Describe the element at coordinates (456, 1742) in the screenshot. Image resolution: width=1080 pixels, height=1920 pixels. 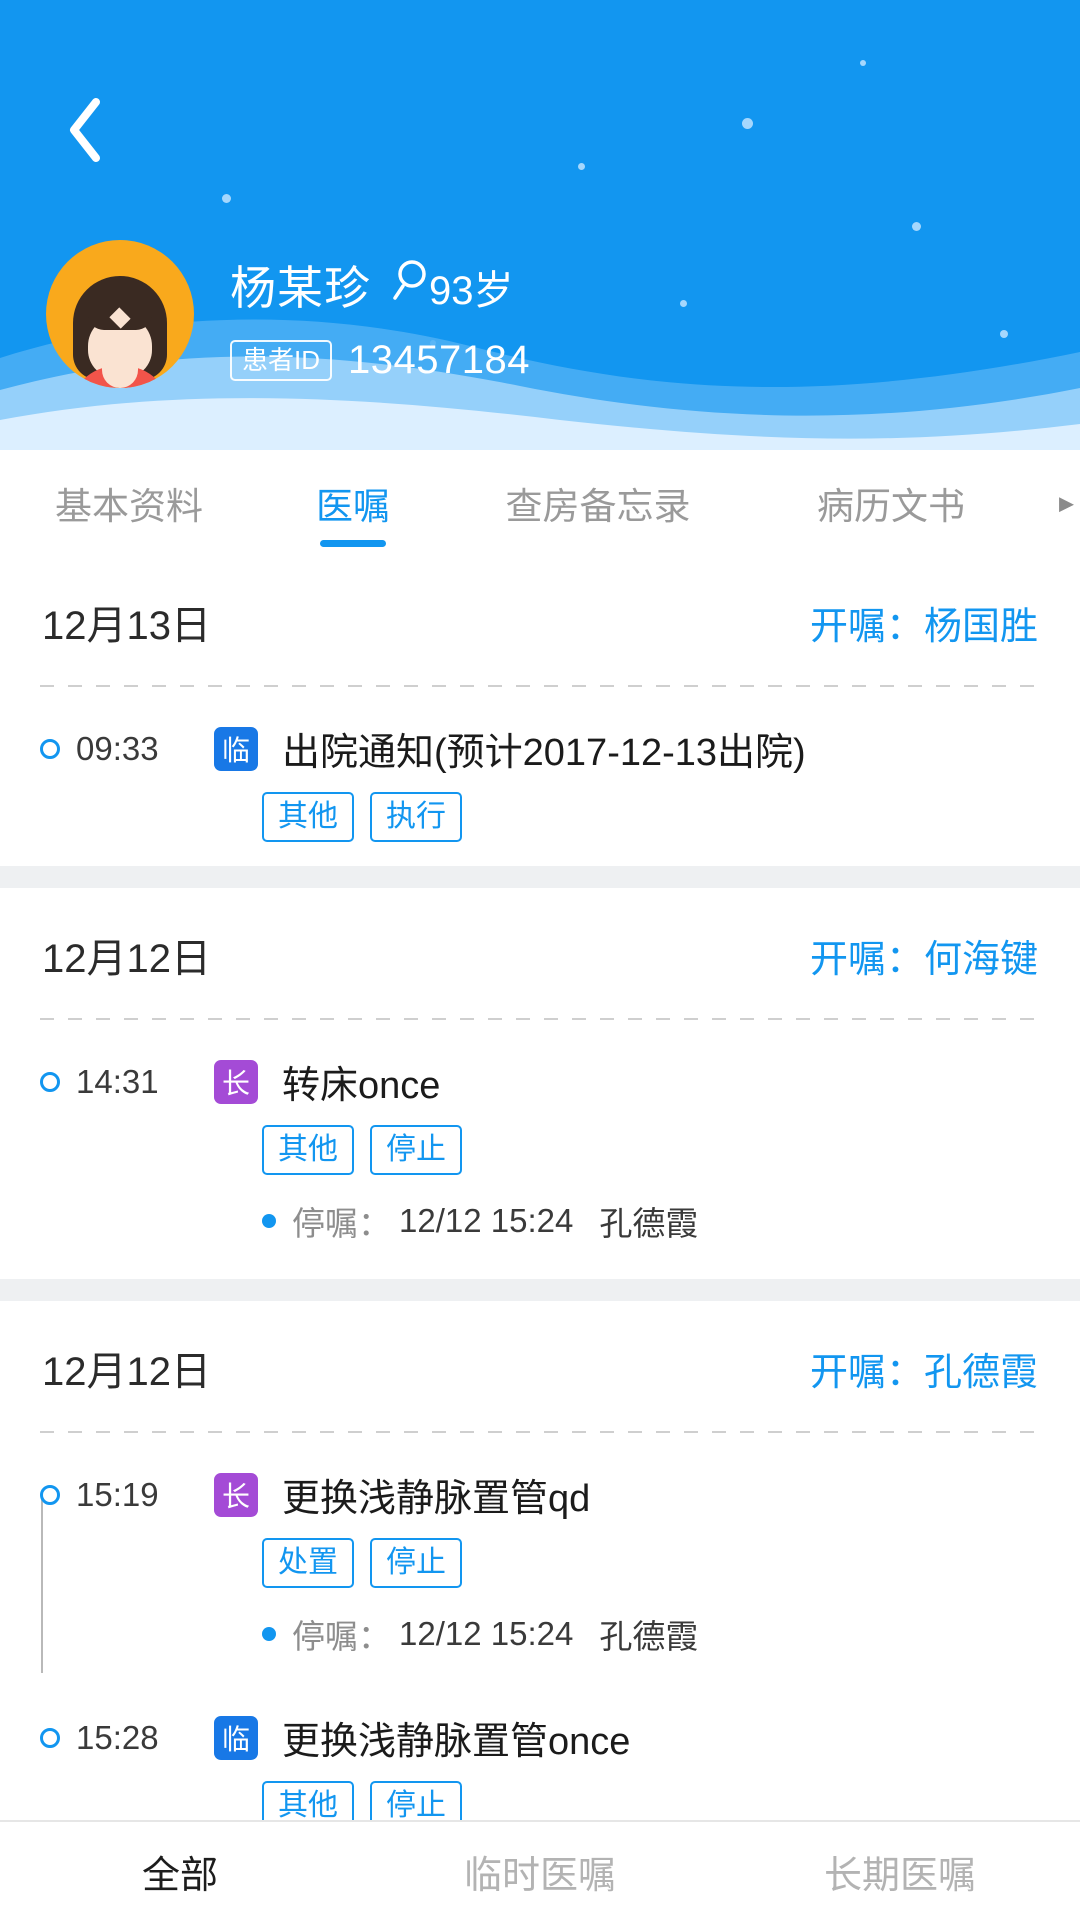
I see `order-text: 更换浅静脉置管once` at that location.